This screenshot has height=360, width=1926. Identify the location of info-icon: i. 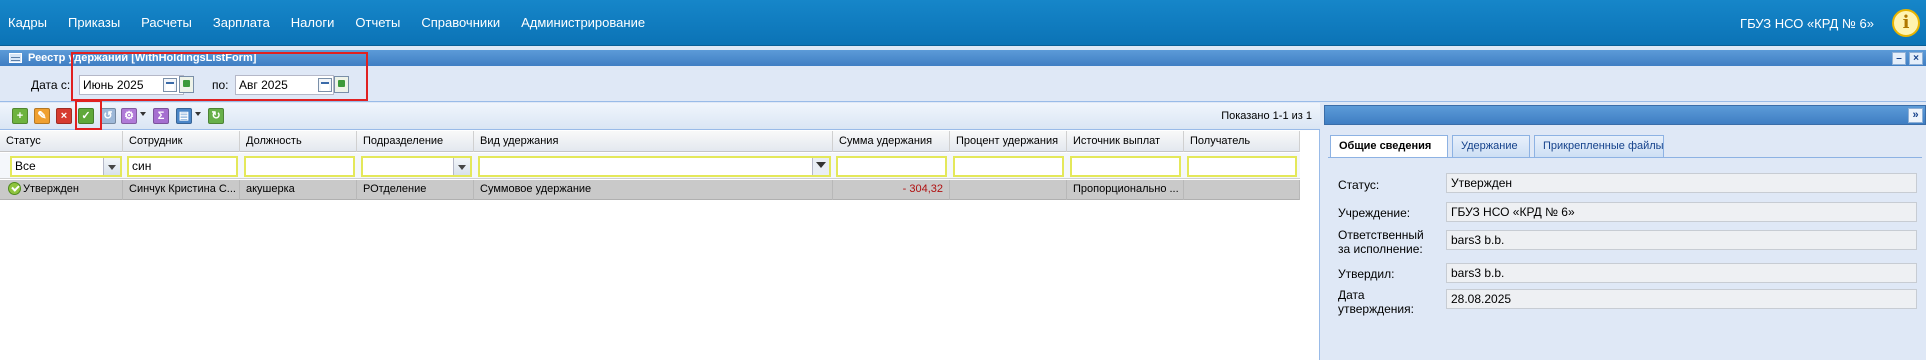
(1906, 23).